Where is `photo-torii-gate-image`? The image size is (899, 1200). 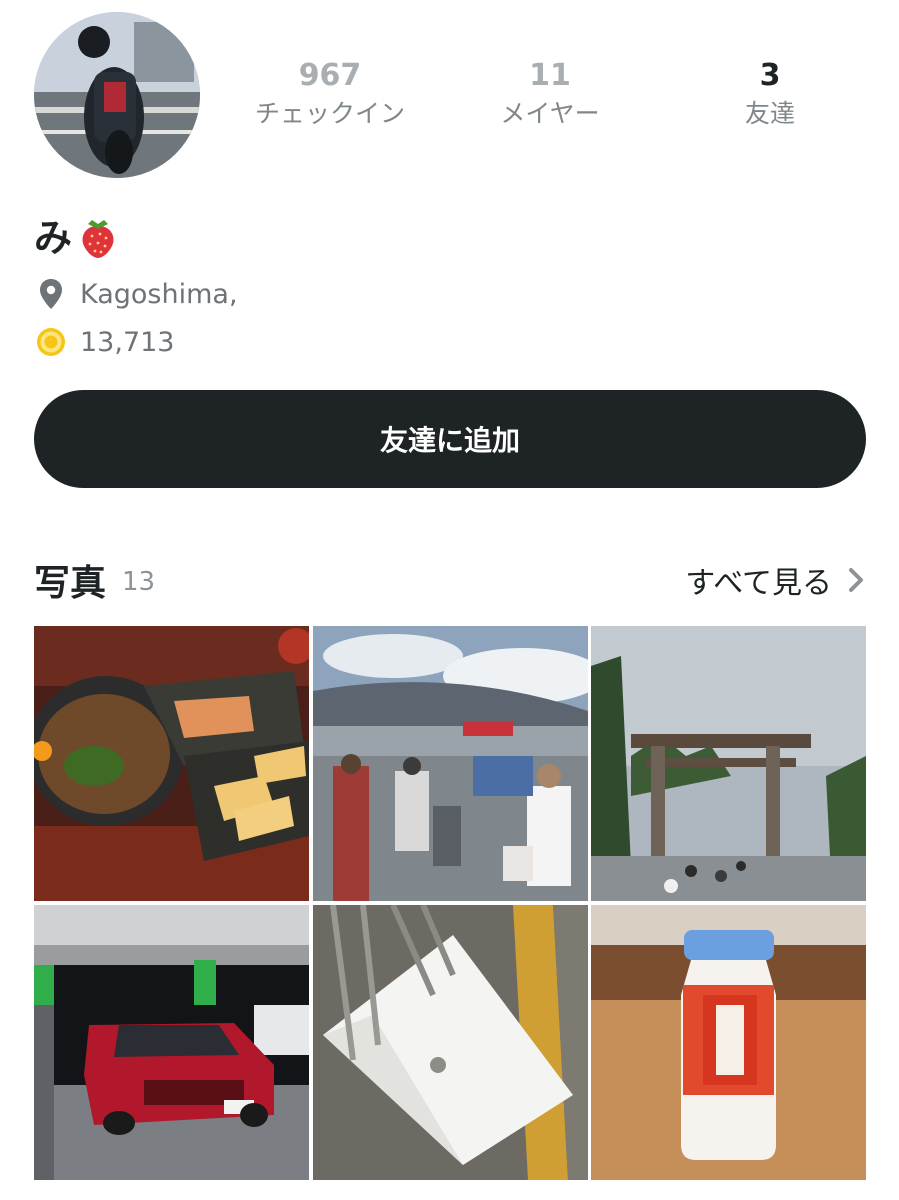 photo-torii-gate-image is located at coordinates (728, 763).